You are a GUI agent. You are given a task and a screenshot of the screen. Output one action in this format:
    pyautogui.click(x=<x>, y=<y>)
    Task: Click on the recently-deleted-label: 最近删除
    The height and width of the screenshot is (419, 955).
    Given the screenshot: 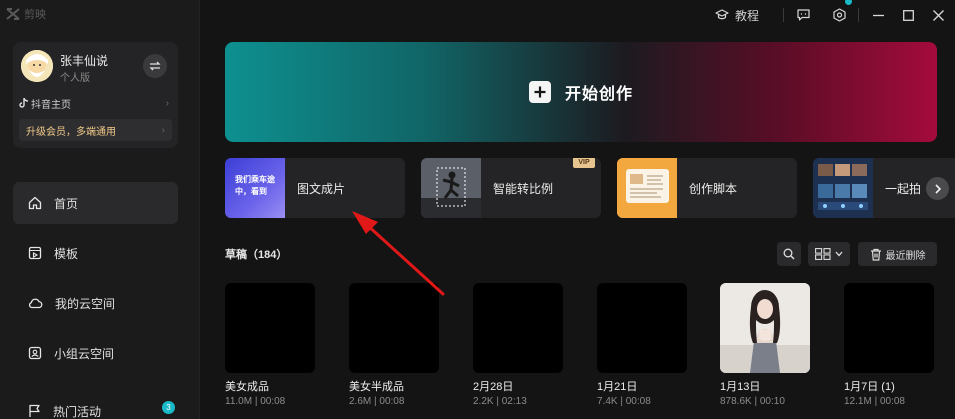 What is the action you would take?
    pyautogui.click(x=905, y=256)
    